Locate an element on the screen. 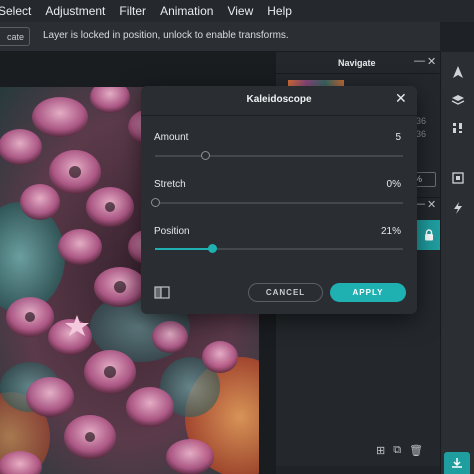 The image size is (474, 474). menu-animation: Animation is located at coordinates (186, 11).